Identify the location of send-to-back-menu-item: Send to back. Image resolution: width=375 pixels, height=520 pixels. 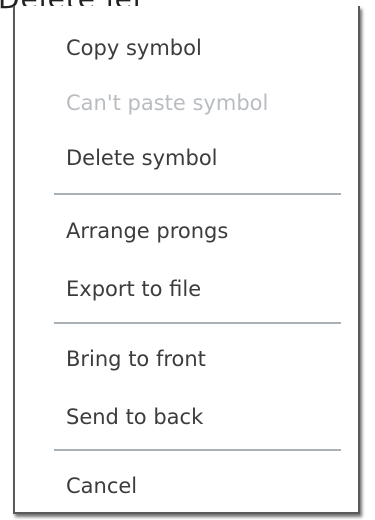
(186, 417).